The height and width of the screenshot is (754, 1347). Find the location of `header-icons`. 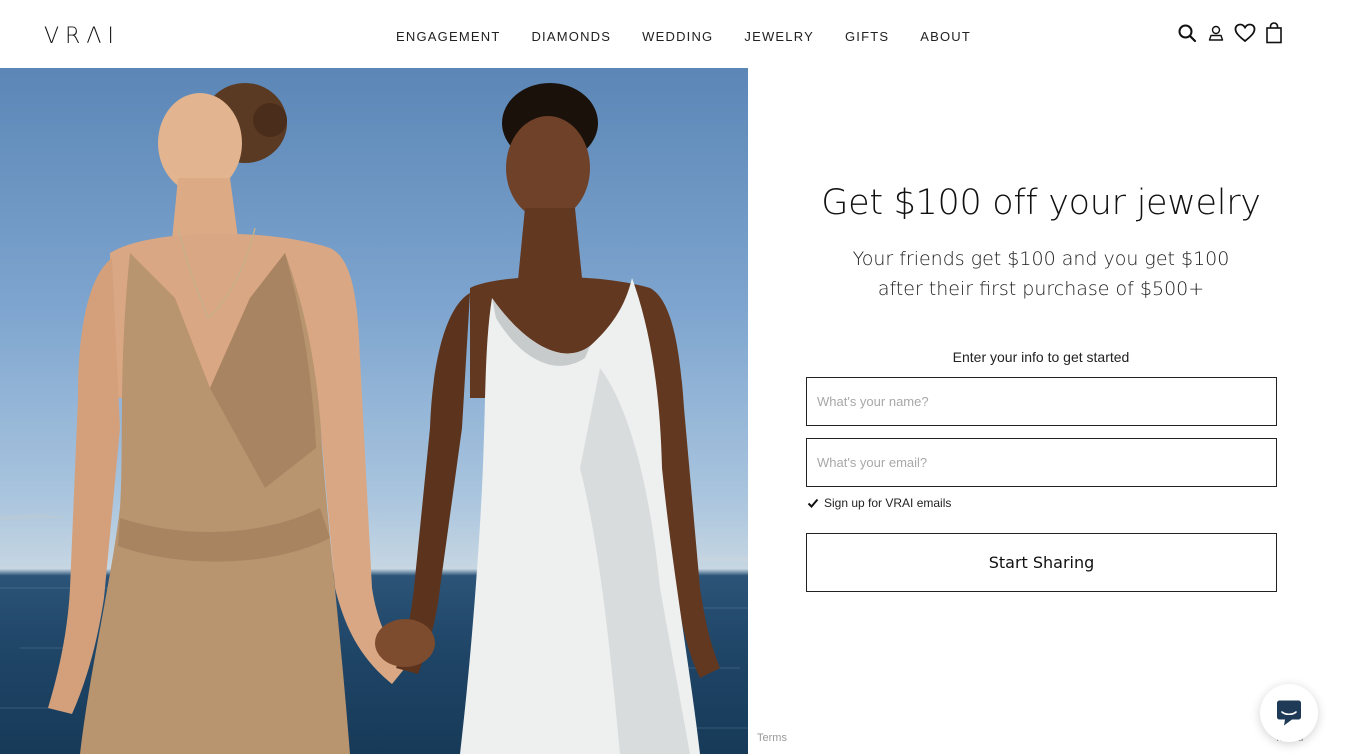

header-icons is located at coordinates (1234, 33).